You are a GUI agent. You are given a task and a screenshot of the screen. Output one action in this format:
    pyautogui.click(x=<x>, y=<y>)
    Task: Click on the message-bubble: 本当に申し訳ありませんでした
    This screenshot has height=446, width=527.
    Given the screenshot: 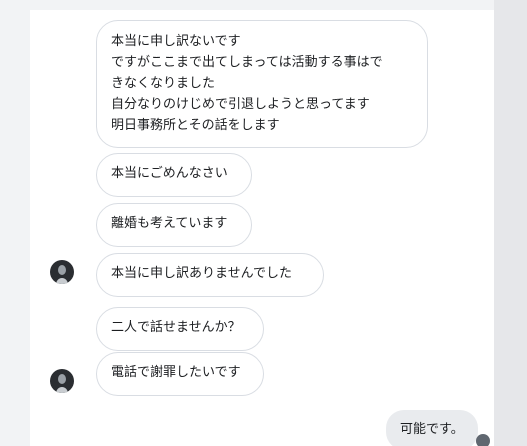 What is the action you would take?
    pyautogui.click(x=210, y=275)
    